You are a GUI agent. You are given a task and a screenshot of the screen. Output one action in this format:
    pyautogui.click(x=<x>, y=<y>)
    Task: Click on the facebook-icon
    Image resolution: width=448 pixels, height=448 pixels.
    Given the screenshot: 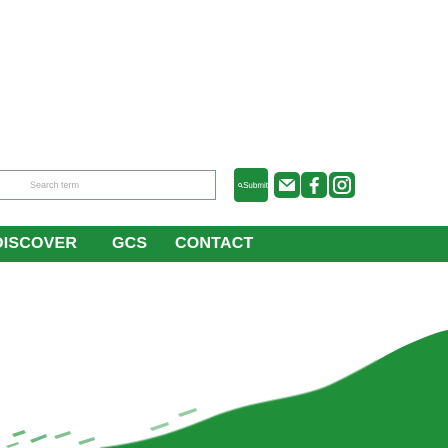 What is the action you would take?
    pyautogui.click(x=314, y=185)
    